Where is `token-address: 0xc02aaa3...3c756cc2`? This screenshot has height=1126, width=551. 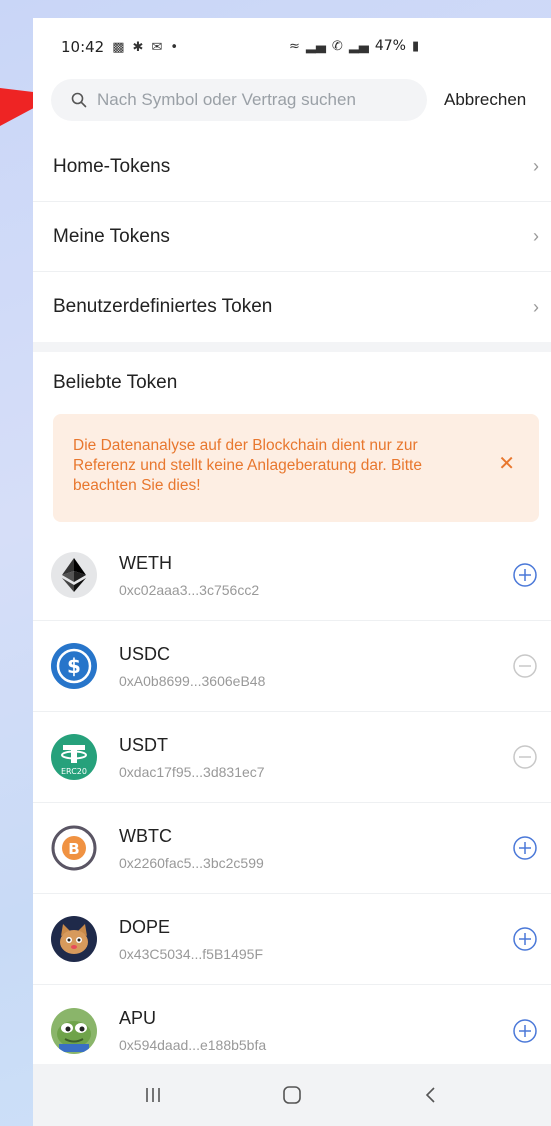
token-address: 0xc02aaa3...3c756cc2 is located at coordinates (189, 589).